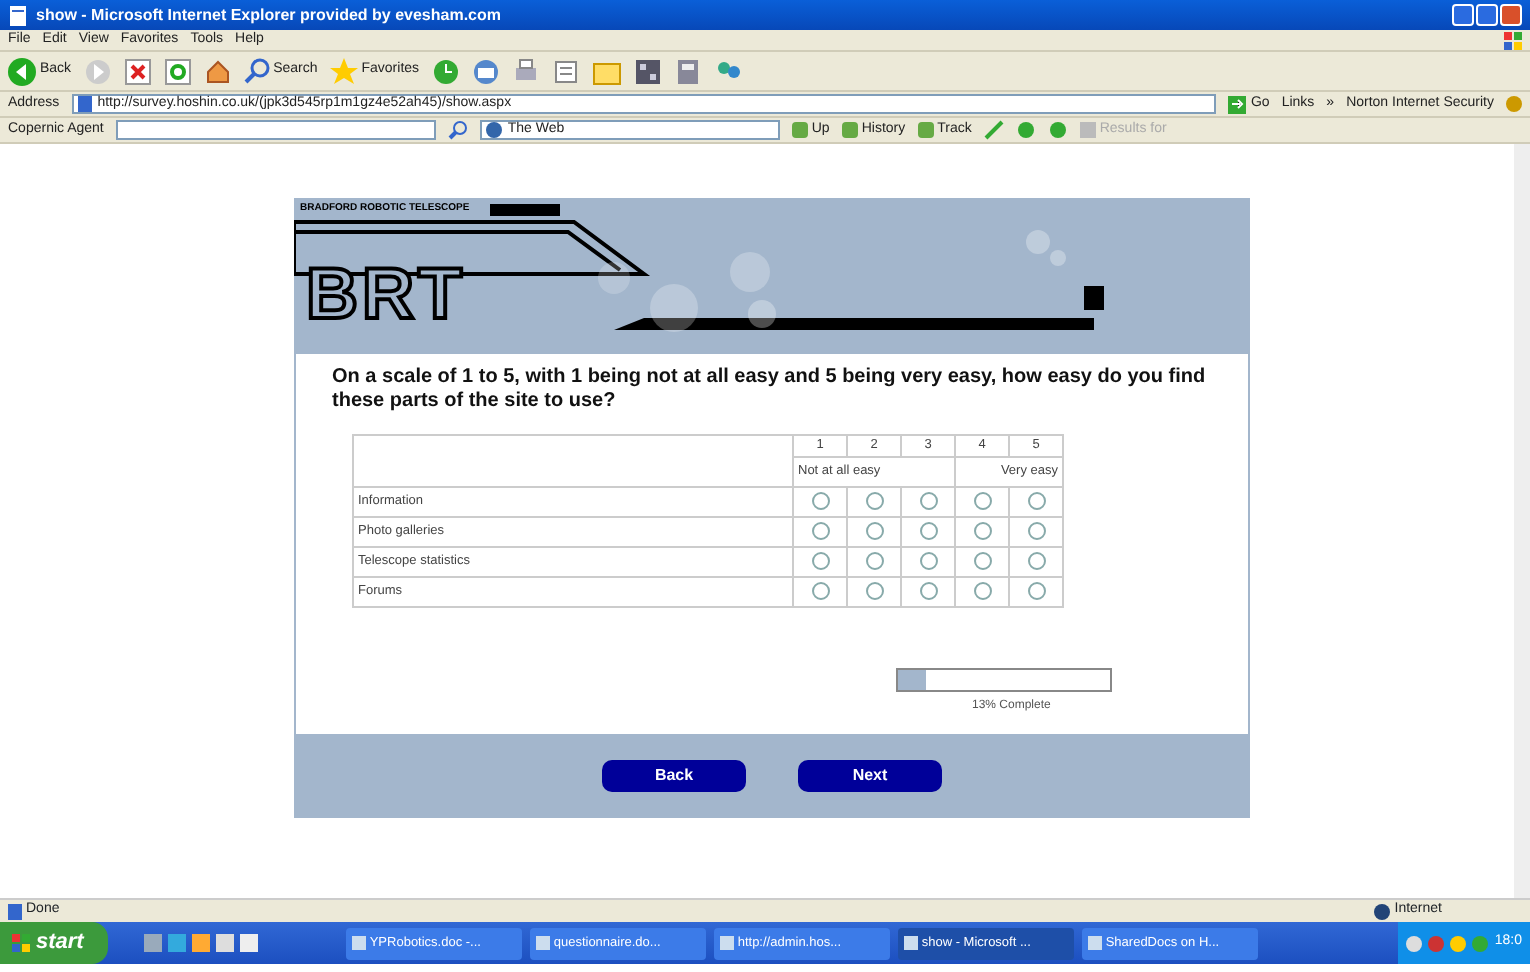  What do you see at coordinates (343, 71) in the screenshot?
I see `star-icon` at bounding box center [343, 71].